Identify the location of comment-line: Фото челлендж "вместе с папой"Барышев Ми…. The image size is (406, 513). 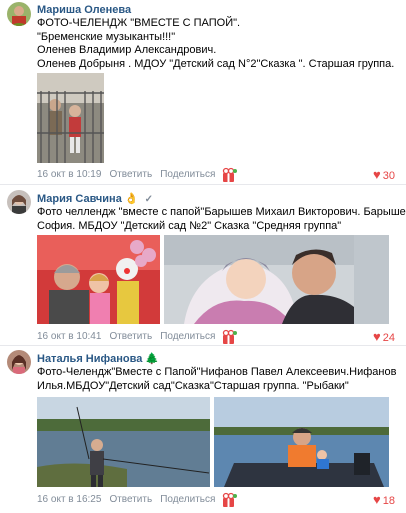
(221, 212).